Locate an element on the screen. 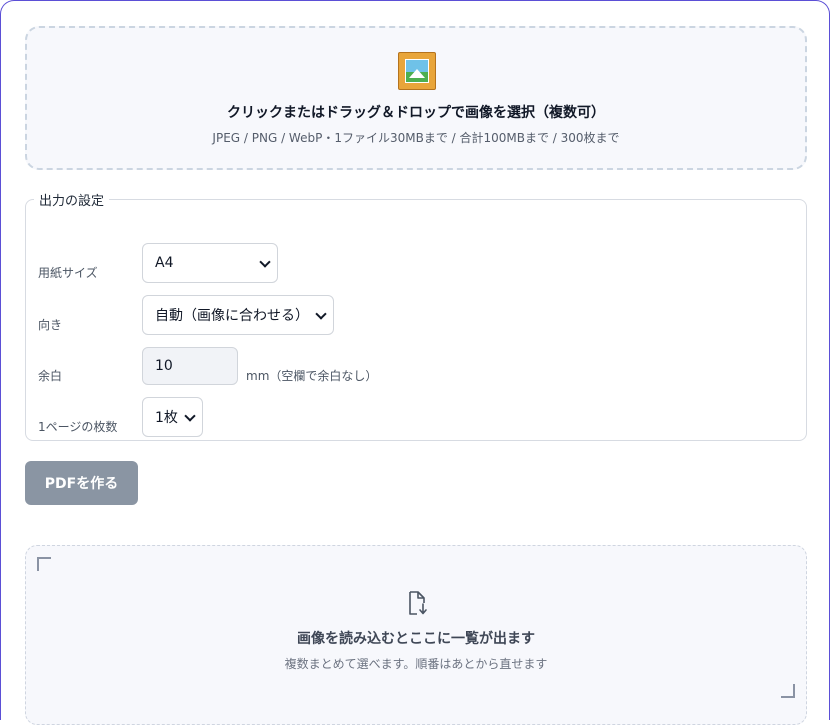  placeholder-subtitle: 複数まとめて選べます。順番はあとから直せます is located at coordinates (416, 664).